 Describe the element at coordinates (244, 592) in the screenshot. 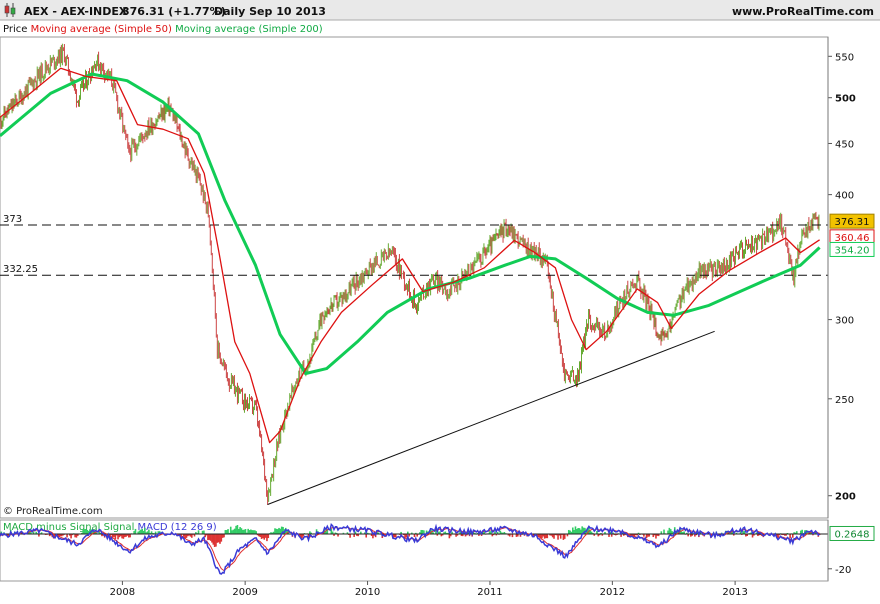

I see `time-tick-label: 2009` at that location.